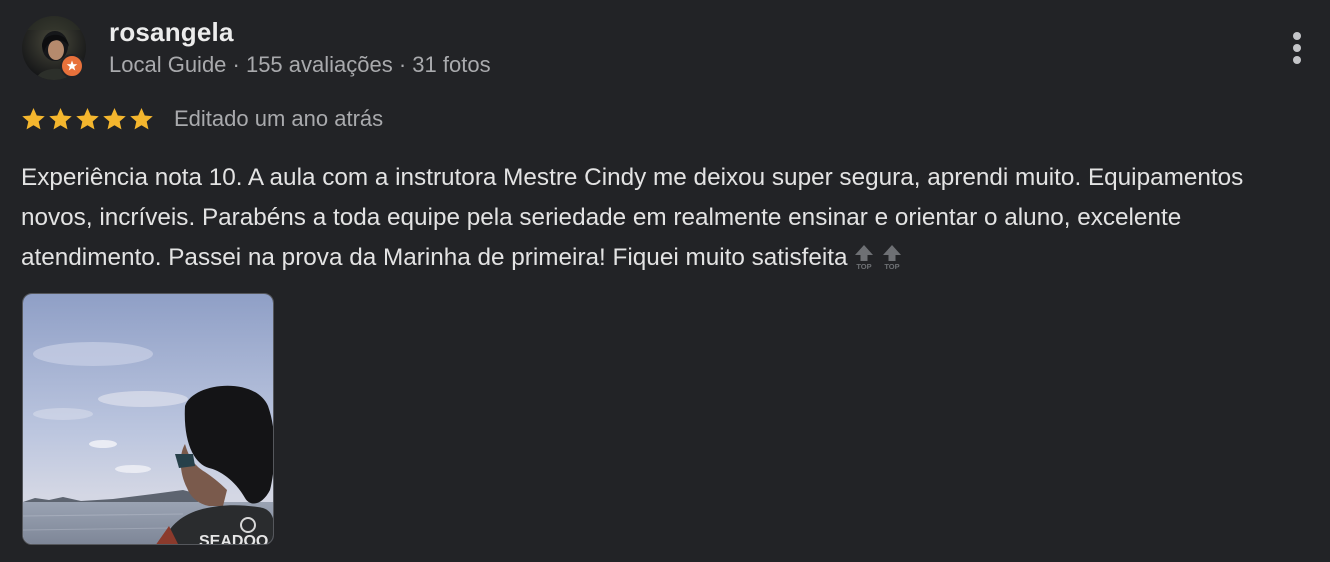 Image resolution: width=1330 pixels, height=562 pixels. I want to click on review-photo: SEADOO, so click(148, 419).